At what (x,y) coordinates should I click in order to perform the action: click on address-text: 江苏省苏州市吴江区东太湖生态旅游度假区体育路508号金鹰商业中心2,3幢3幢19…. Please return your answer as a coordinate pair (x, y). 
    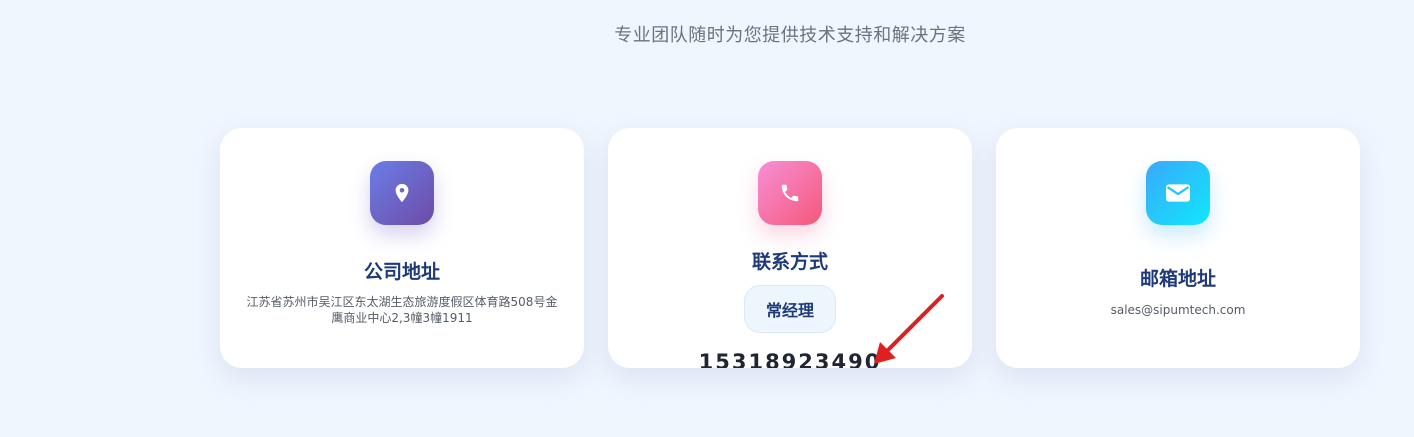
    Looking at the image, I should click on (402, 310).